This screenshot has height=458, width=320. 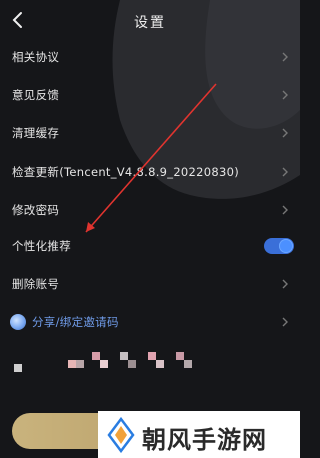 I want to click on pixelated-user-info, so click(x=150, y=363).